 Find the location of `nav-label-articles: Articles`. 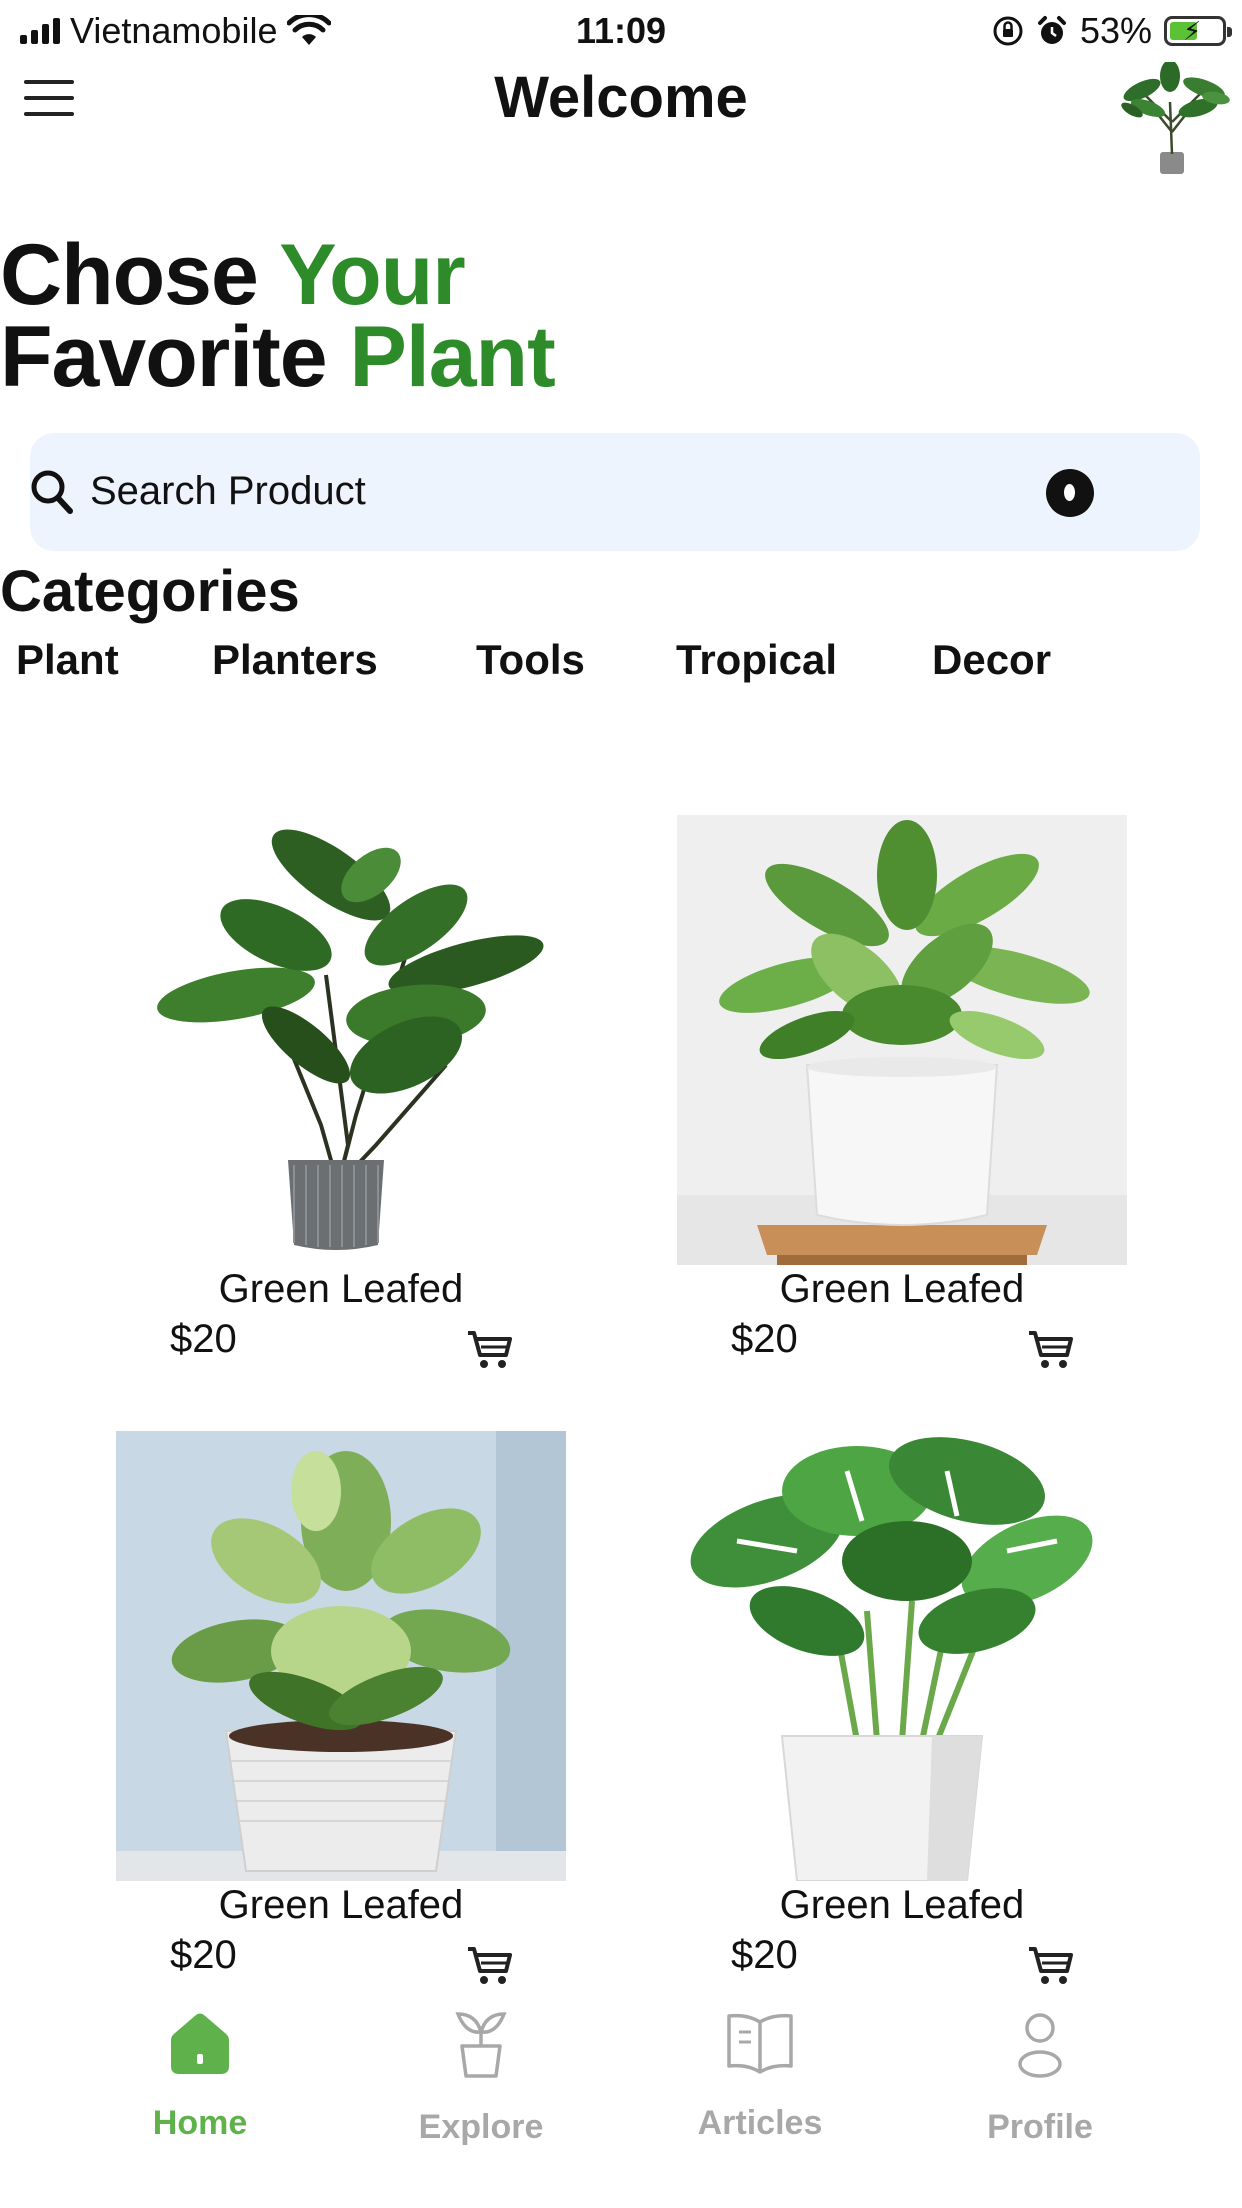

nav-label-articles: Articles is located at coordinates (760, 2123).